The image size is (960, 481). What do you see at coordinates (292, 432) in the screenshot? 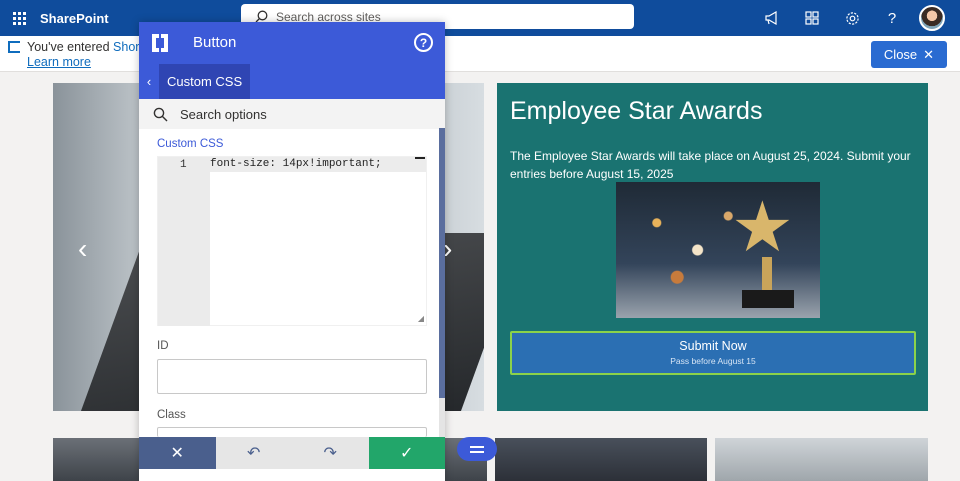
I see `class-field` at bounding box center [292, 432].